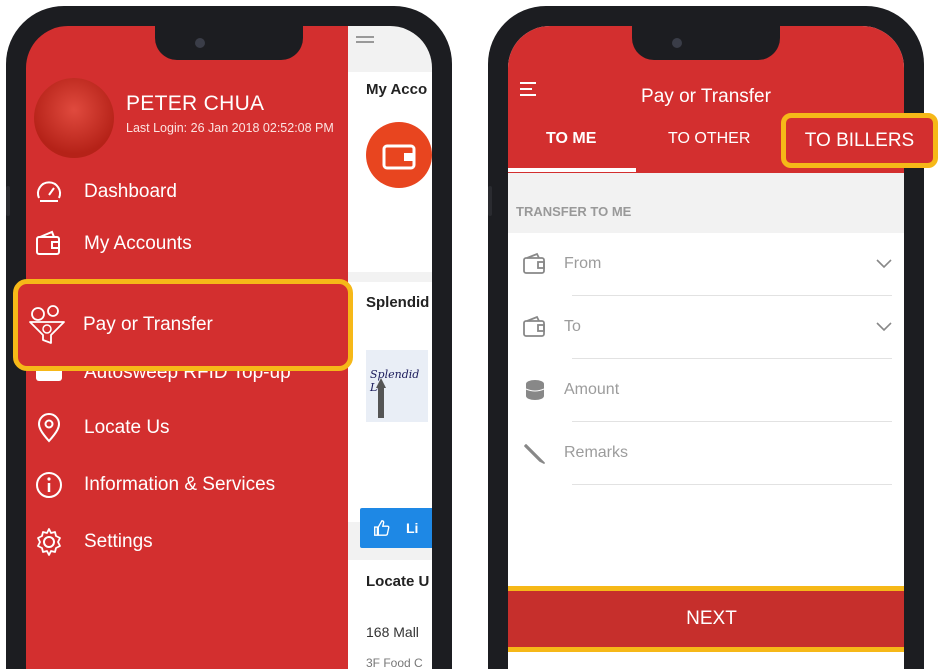 Image resolution: width=939 pixels, height=669 pixels. Describe the element at coordinates (706, 619) in the screenshot. I see `next-button: NEXT` at that location.